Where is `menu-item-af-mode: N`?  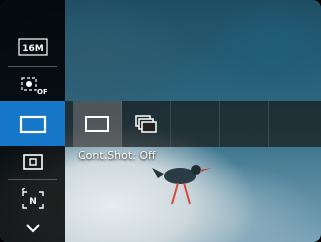
menu-item-af-mode: N is located at coordinates (32, 199).